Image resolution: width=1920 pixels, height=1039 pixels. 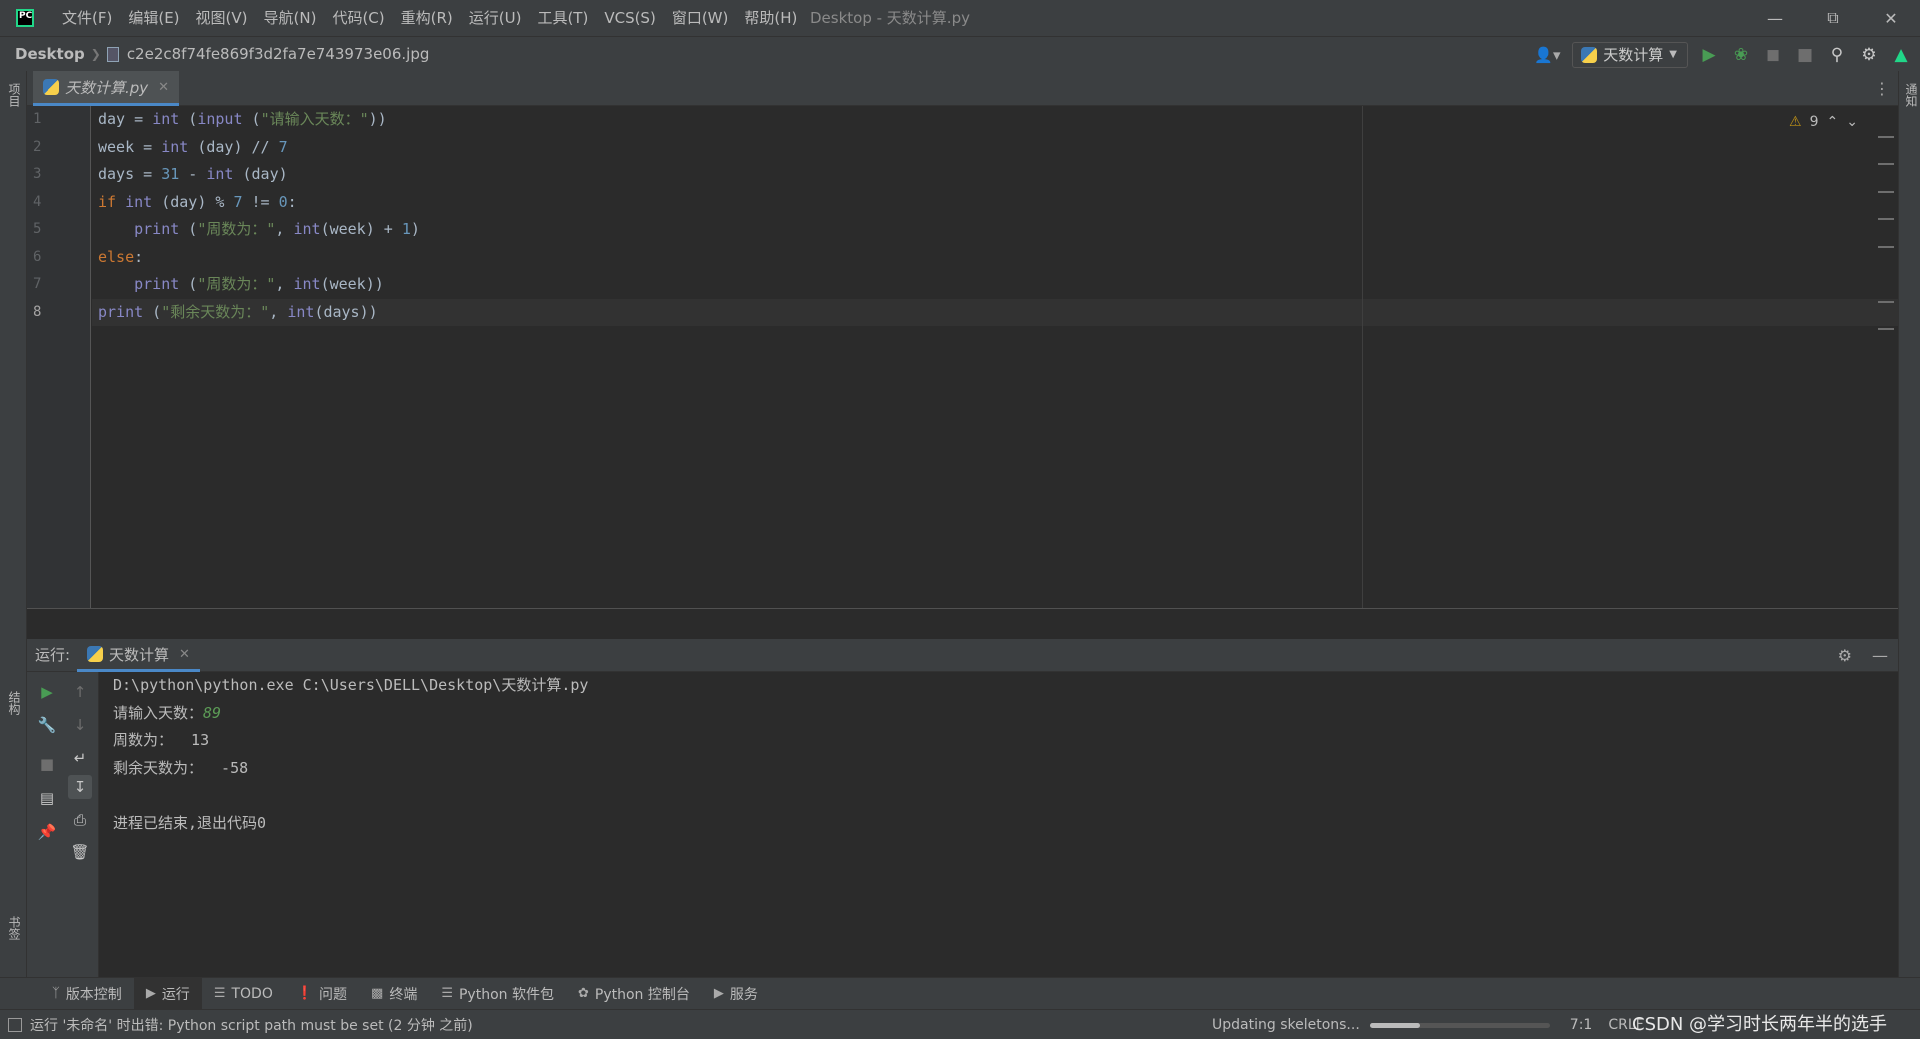 What do you see at coordinates (700, 18) in the screenshot?
I see `menu-window: 窗口(W)` at bounding box center [700, 18].